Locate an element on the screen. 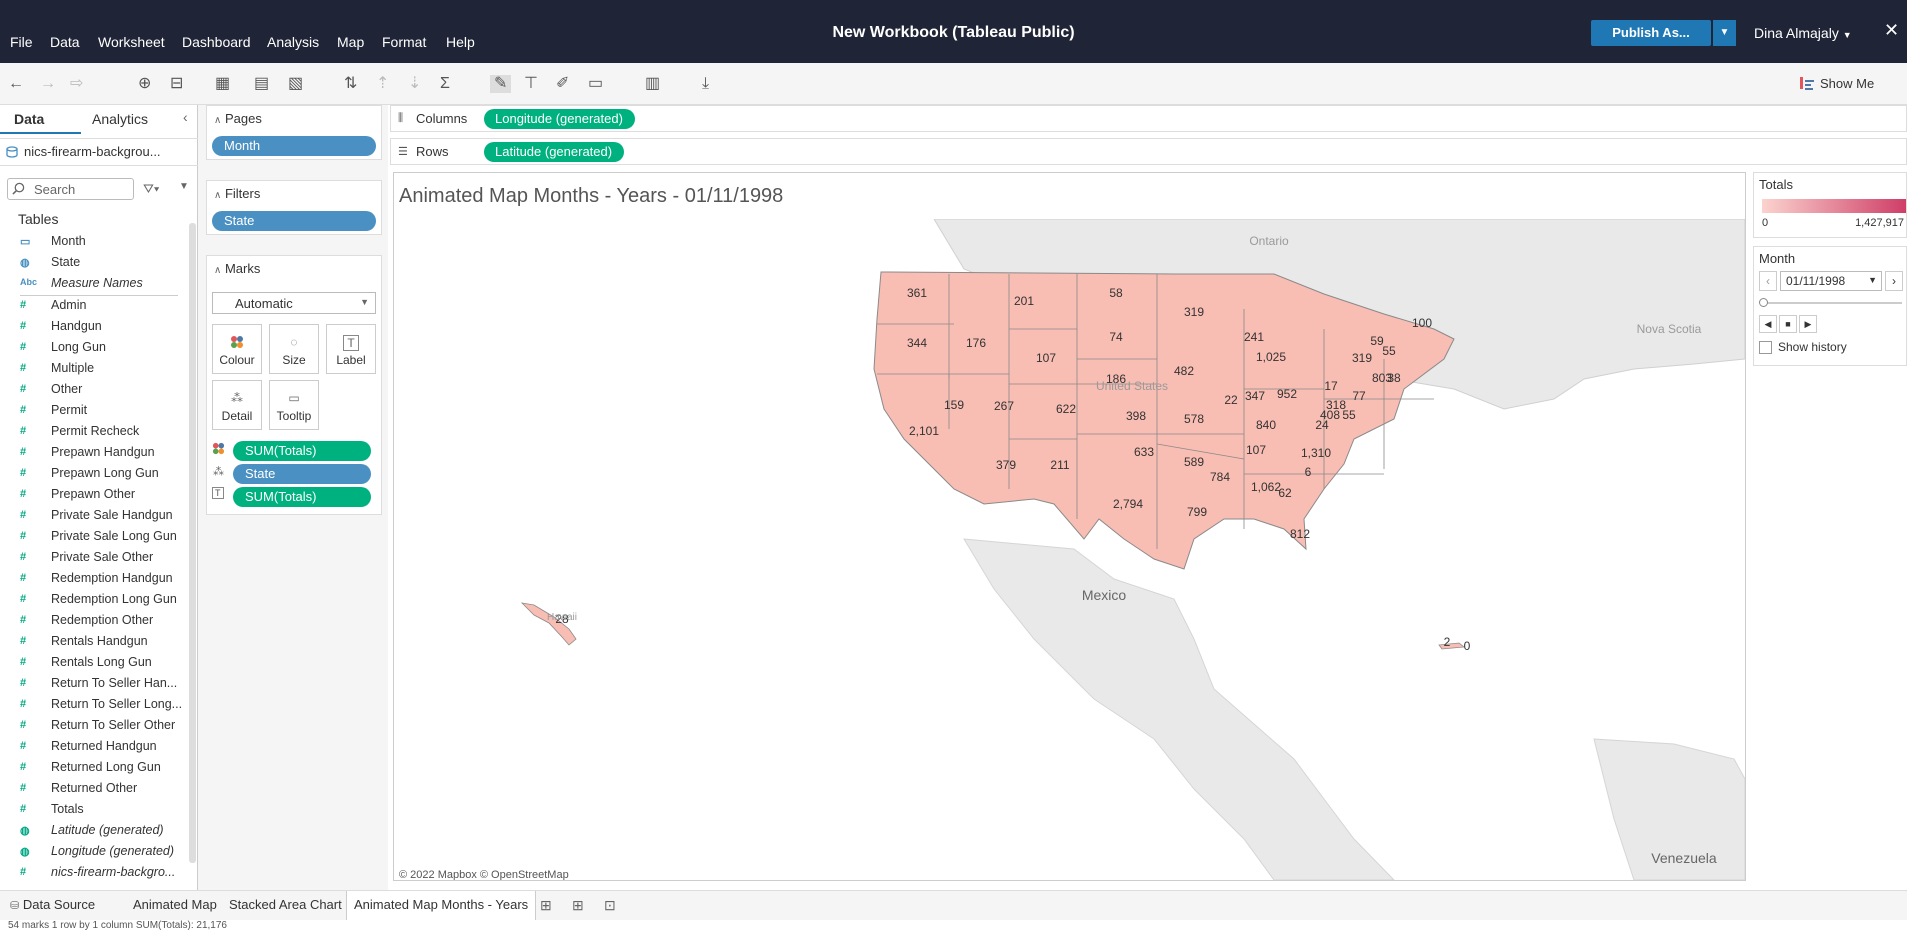 The height and width of the screenshot is (932, 1907). field-item: # Redemption Handgun is located at coordinates (93, 579).